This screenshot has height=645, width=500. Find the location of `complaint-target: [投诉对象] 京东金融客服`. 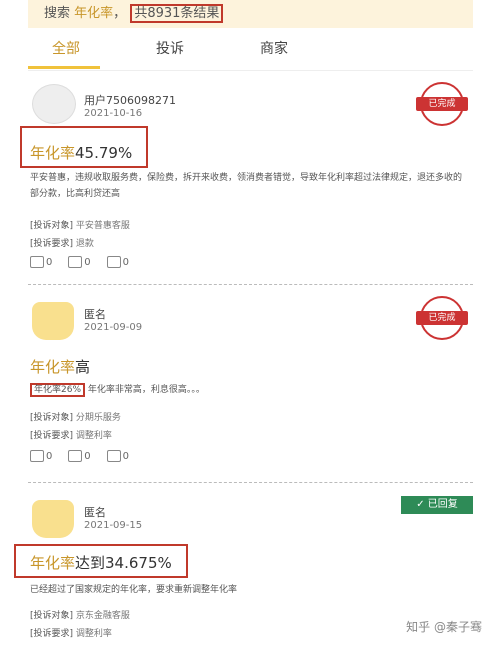

complaint-target: [投诉对象] 京东金融客服 is located at coordinates (80, 614).